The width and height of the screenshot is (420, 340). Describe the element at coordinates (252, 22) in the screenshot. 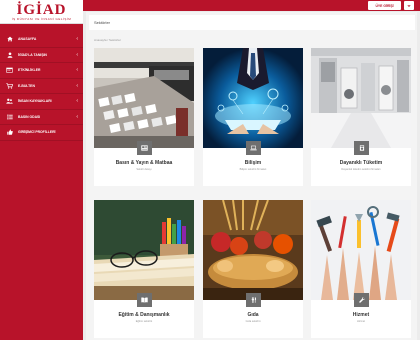

I see `page-title: Sektörler` at that location.